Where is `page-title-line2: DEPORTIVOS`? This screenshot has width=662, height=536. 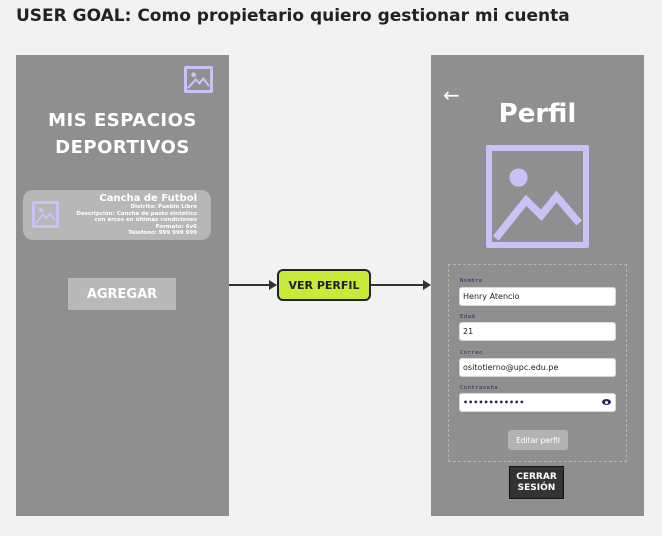
page-title-line2: DEPORTIVOS is located at coordinates (122, 147).